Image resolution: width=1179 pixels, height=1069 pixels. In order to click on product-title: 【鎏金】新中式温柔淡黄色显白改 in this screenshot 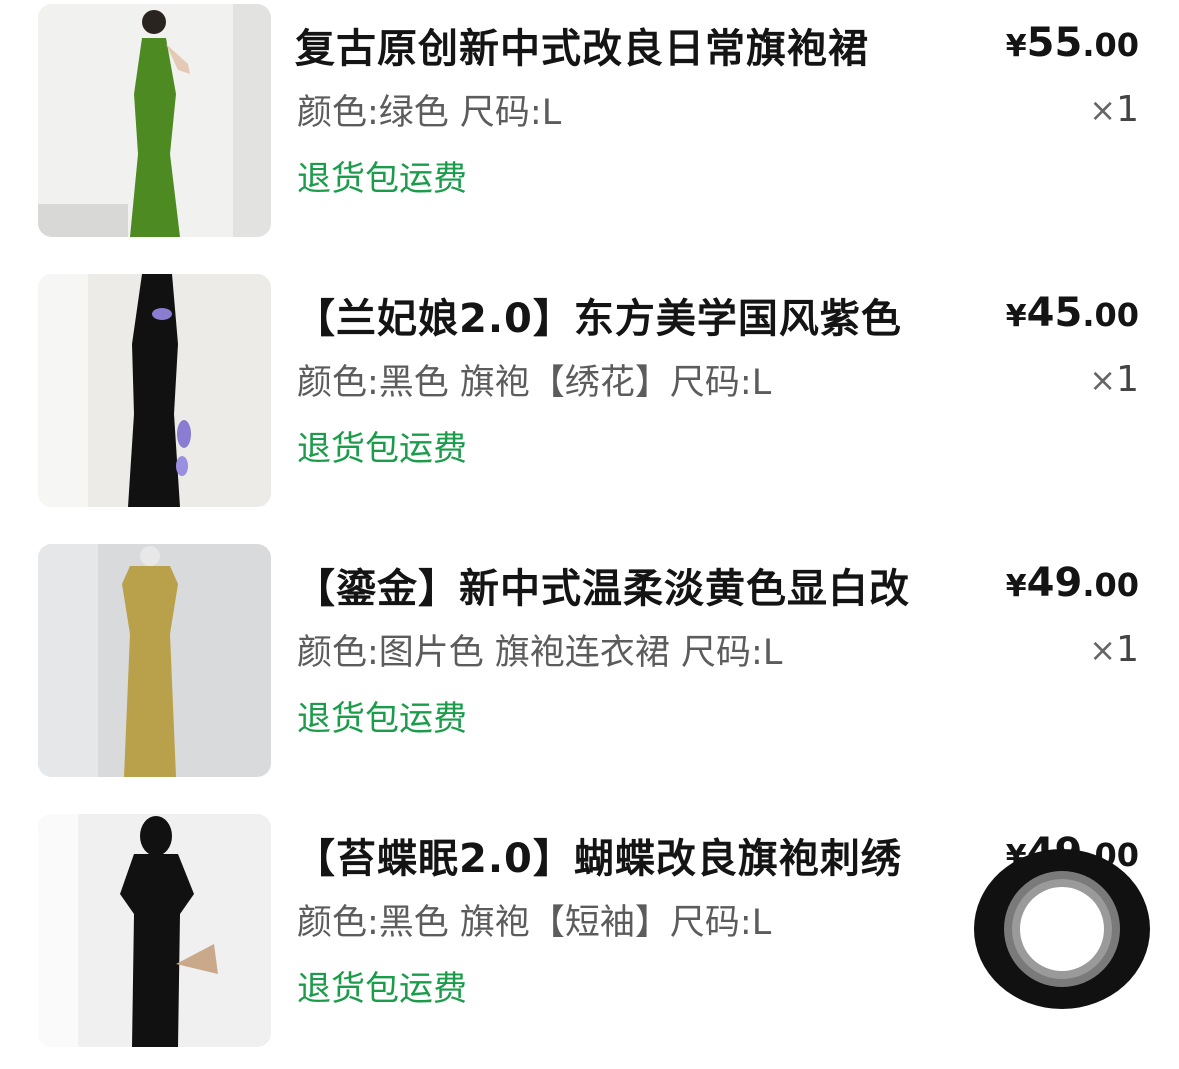, I will do `click(602, 585)`.